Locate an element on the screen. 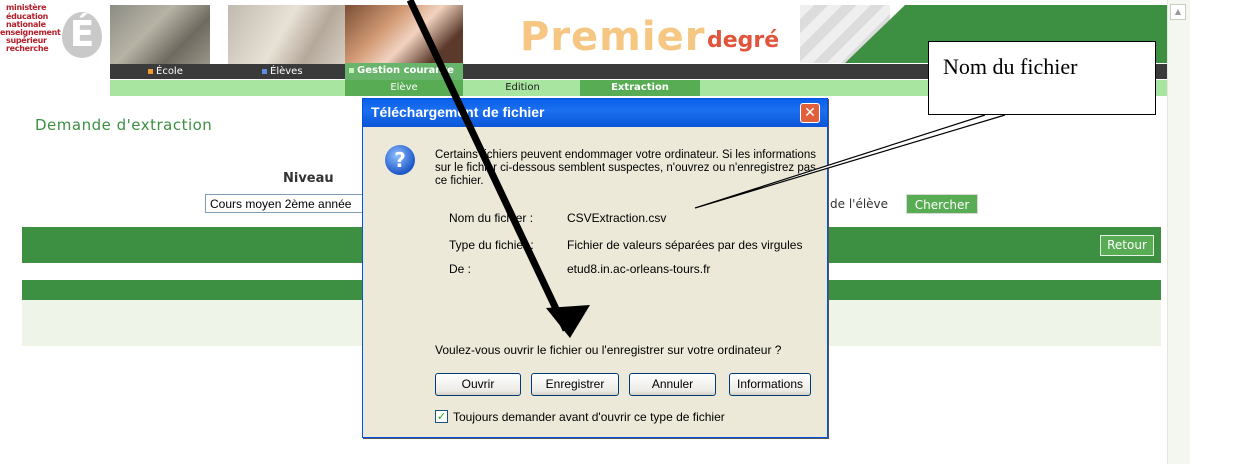 The height and width of the screenshot is (464, 1242). annotation-callout: Nom du fichier is located at coordinates (1042, 78).